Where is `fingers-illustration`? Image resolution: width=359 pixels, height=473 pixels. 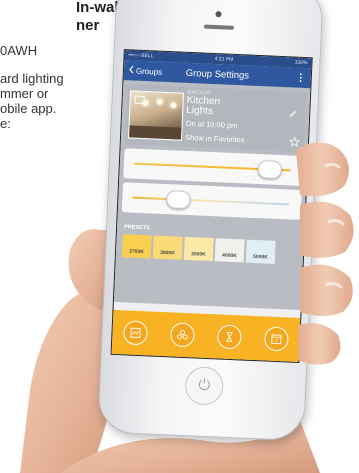 fingers-illustration is located at coordinates (325, 253).